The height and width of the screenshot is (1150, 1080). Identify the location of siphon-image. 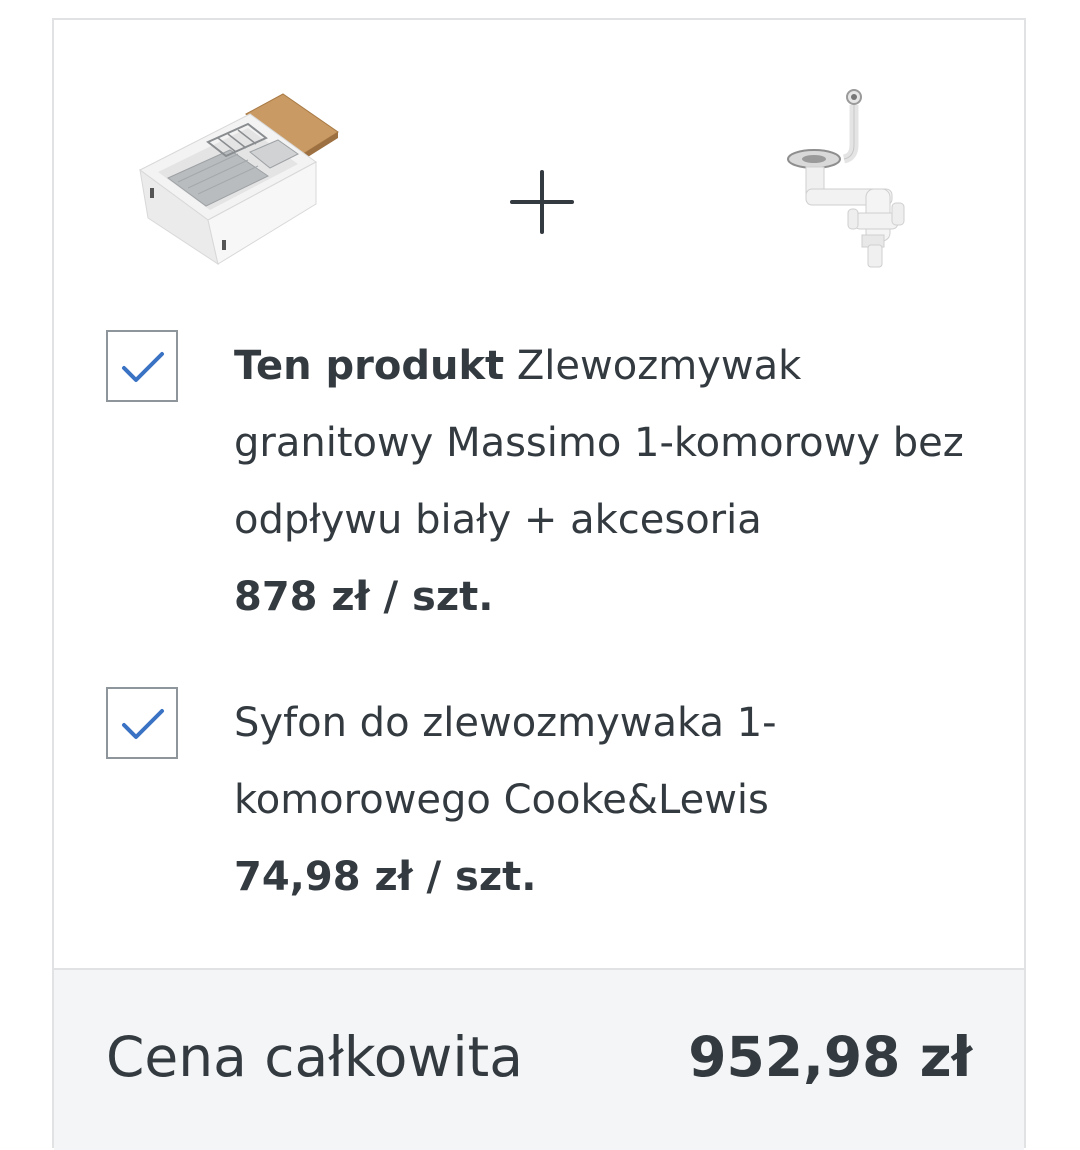
(849, 177).